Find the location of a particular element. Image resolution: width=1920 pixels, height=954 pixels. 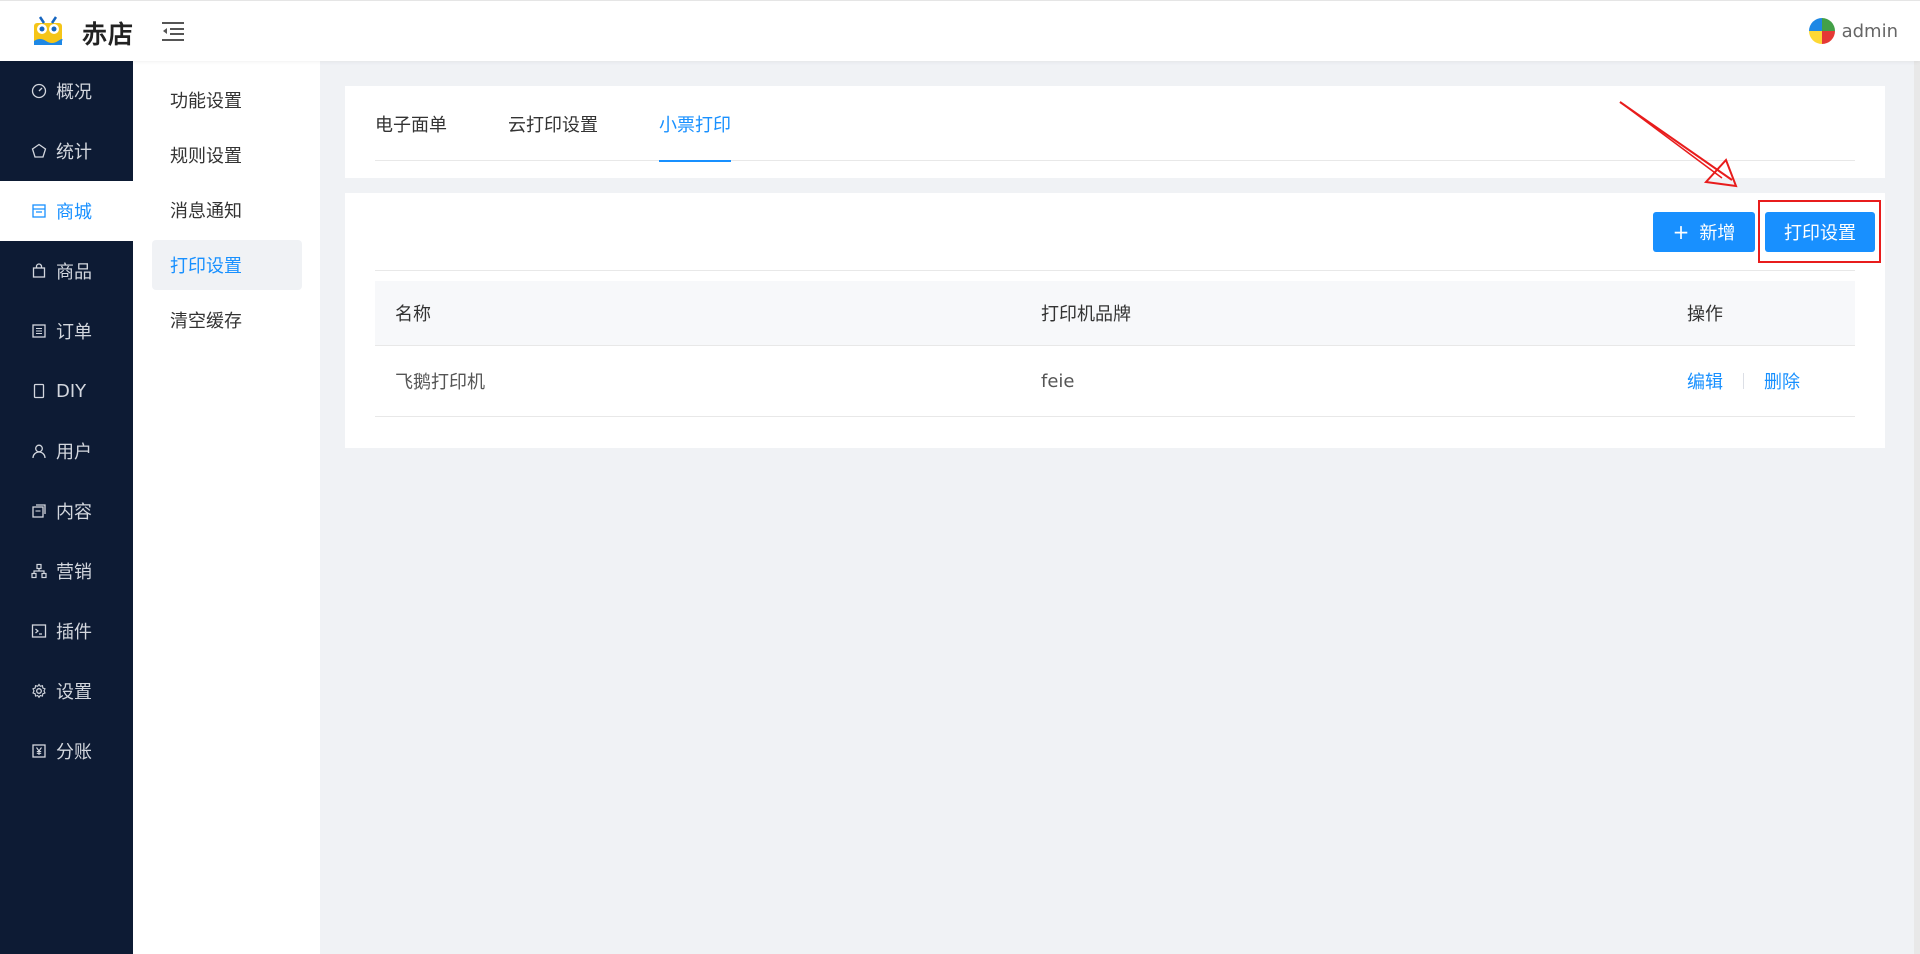

sidebar-item-content: 内容 is located at coordinates (66, 511).